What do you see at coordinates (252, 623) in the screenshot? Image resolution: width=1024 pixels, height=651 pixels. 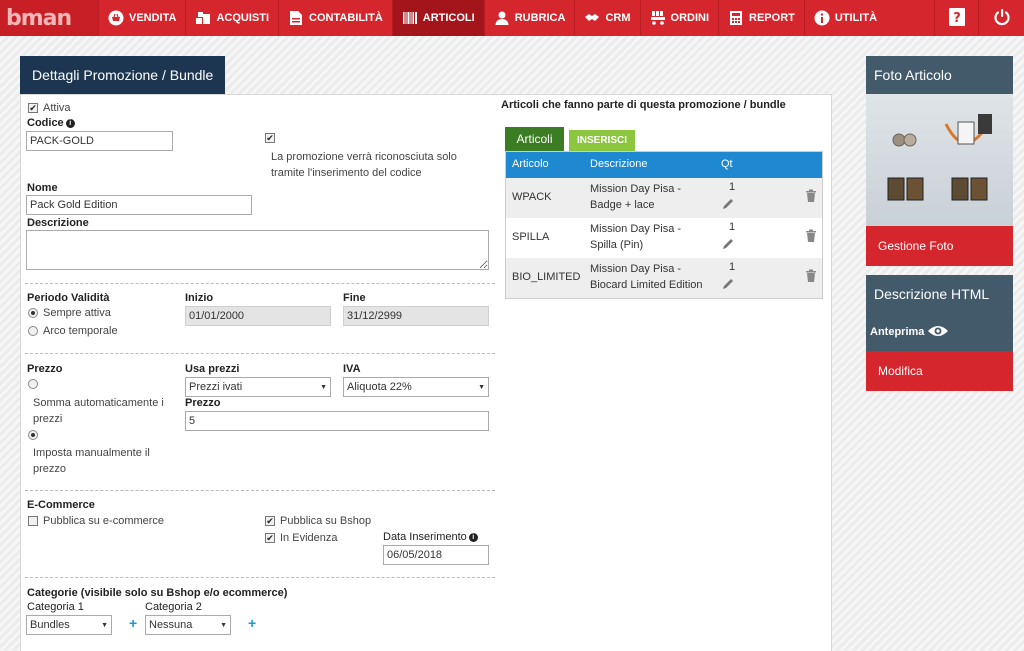 I see `add-categoria2-button: +` at bounding box center [252, 623].